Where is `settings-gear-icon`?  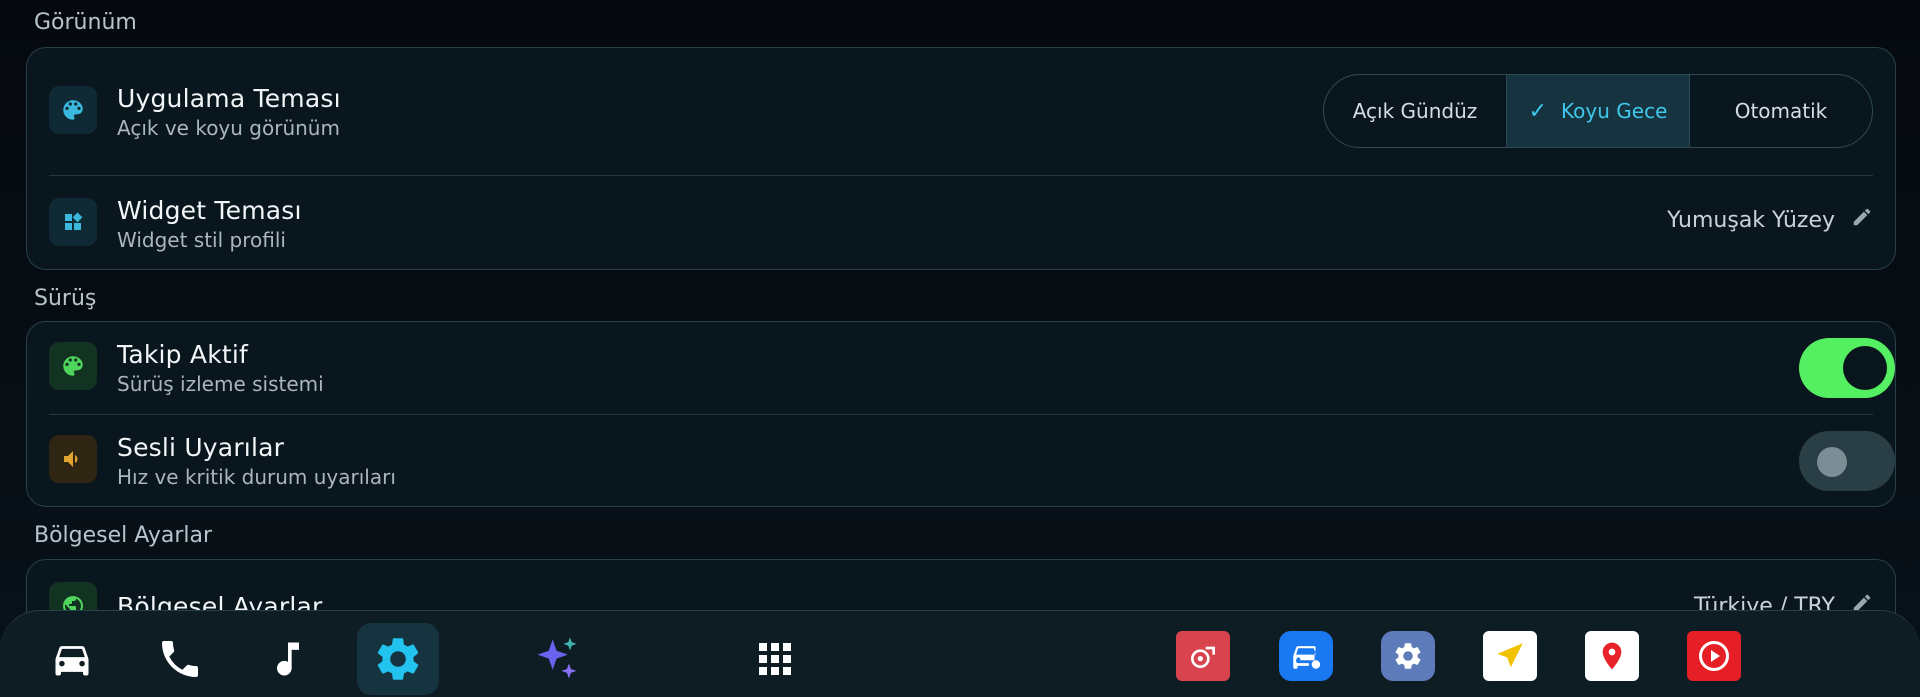 settings-gear-icon is located at coordinates (398, 659).